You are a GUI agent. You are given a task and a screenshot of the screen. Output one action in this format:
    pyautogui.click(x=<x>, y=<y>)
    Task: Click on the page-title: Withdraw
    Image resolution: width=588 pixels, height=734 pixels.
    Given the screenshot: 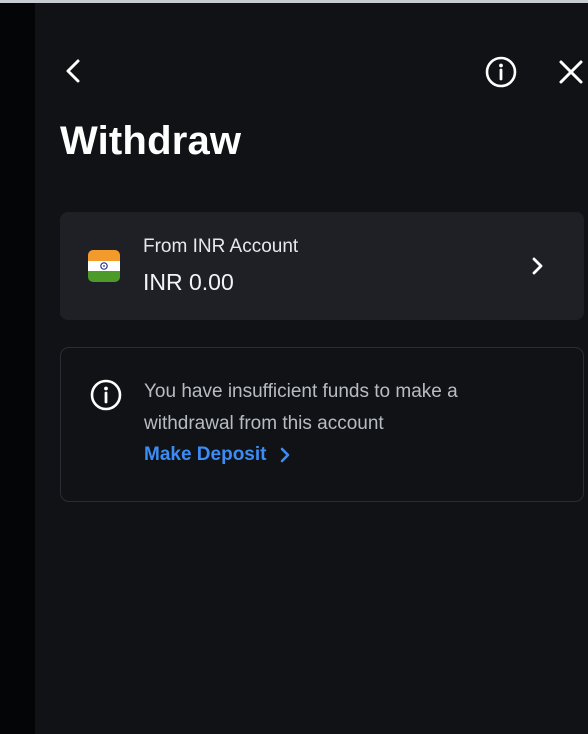 What is the action you would take?
    pyautogui.click(x=151, y=141)
    